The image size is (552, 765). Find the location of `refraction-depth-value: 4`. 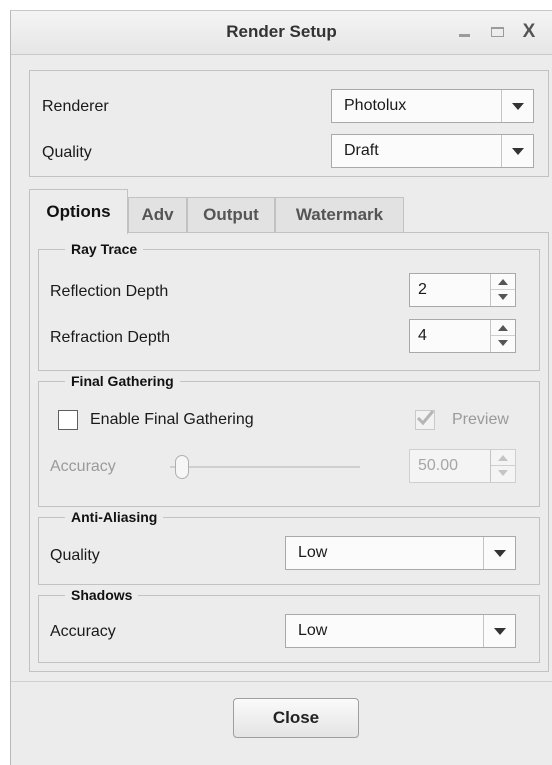

refraction-depth-value: 4 is located at coordinates (422, 335).